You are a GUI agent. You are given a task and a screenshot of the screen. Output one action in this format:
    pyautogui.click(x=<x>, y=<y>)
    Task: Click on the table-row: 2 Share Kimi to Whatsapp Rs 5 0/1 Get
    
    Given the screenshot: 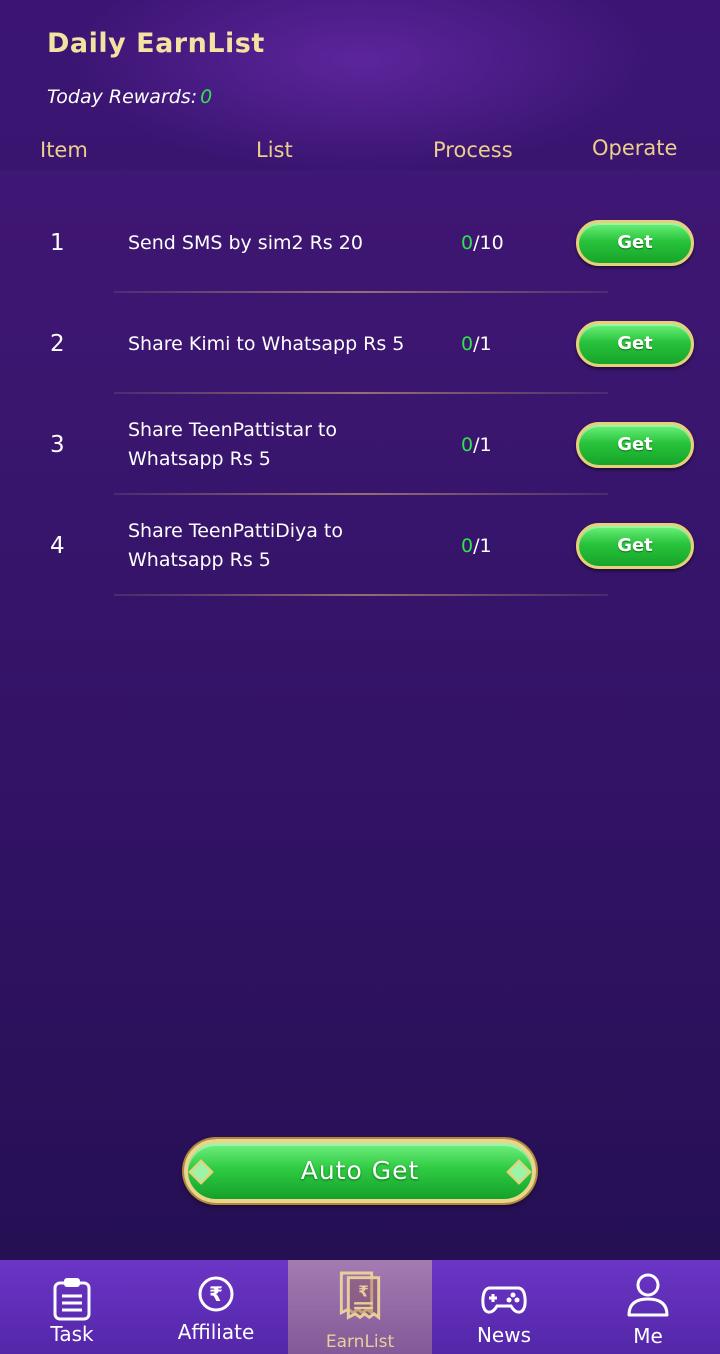 What is the action you would take?
    pyautogui.click(x=360, y=344)
    